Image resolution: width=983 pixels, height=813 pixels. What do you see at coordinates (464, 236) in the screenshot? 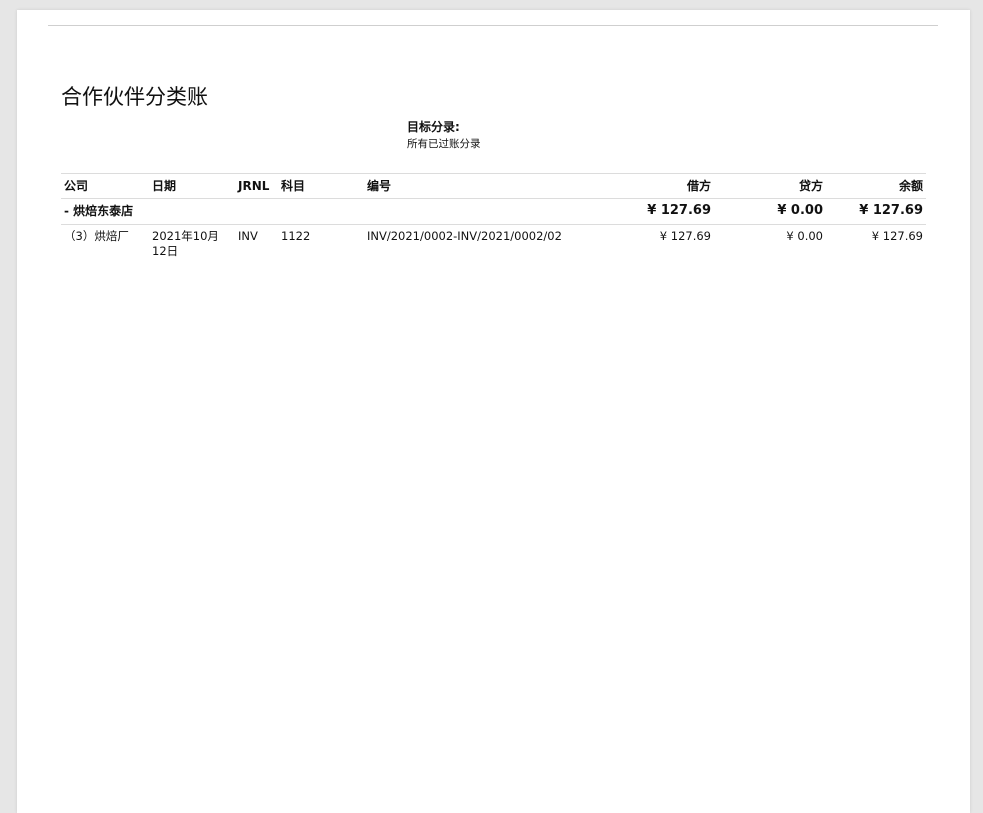
I see `line-ref: INV/2021/0002-INV/2021/0002/02` at bounding box center [464, 236].